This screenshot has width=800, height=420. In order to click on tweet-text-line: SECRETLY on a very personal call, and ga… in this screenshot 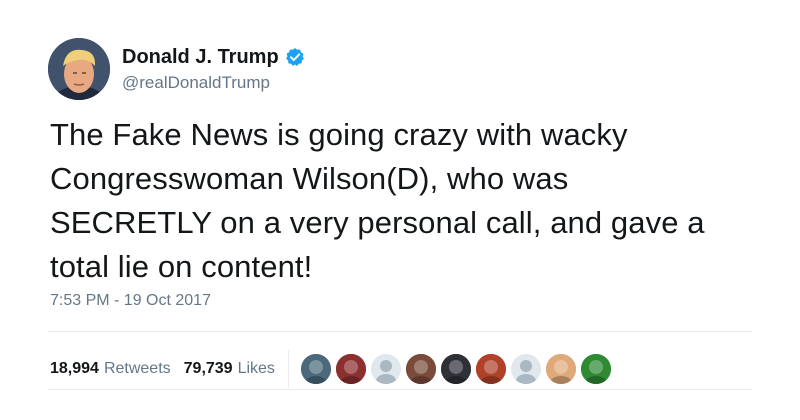, I will do `click(377, 222)`.